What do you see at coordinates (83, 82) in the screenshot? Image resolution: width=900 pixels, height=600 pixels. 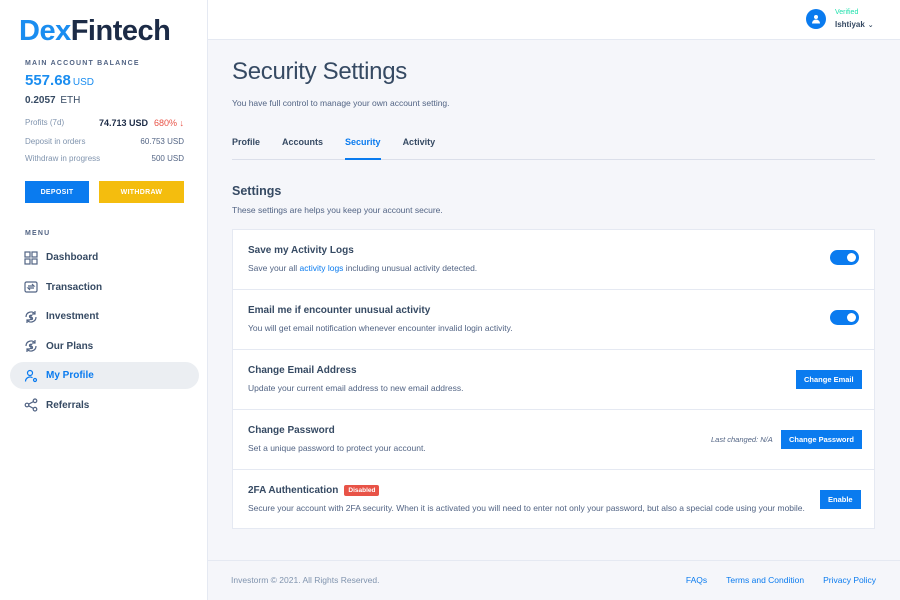 I see `balance-currency: USD` at bounding box center [83, 82].